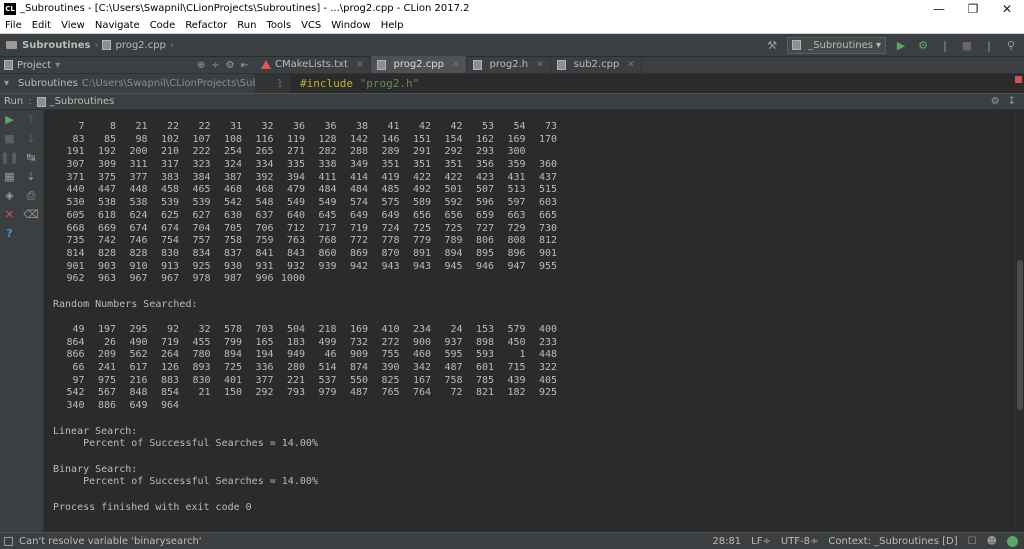 This screenshot has height=549, width=1024. What do you see at coordinates (295, 329) in the screenshot?
I see `console-number: 504` at bounding box center [295, 329].